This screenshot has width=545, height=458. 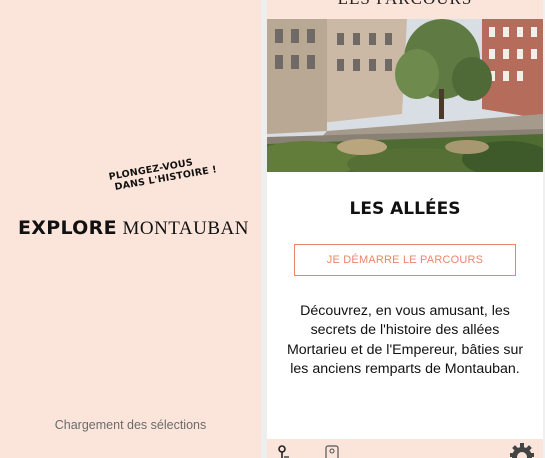 What do you see at coordinates (185, 228) in the screenshot?
I see `logo-word-montauban: MONTAUBAN` at bounding box center [185, 228].